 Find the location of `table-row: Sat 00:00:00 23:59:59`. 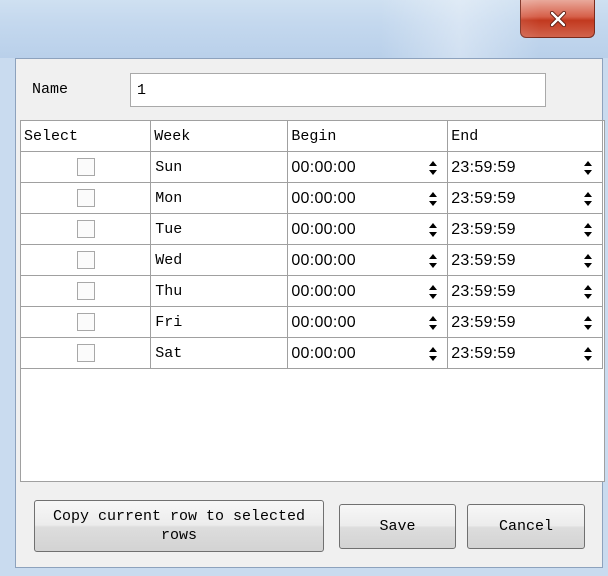

table-row: Sat 00:00:00 23:59:59 is located at coordinates (312, 353).